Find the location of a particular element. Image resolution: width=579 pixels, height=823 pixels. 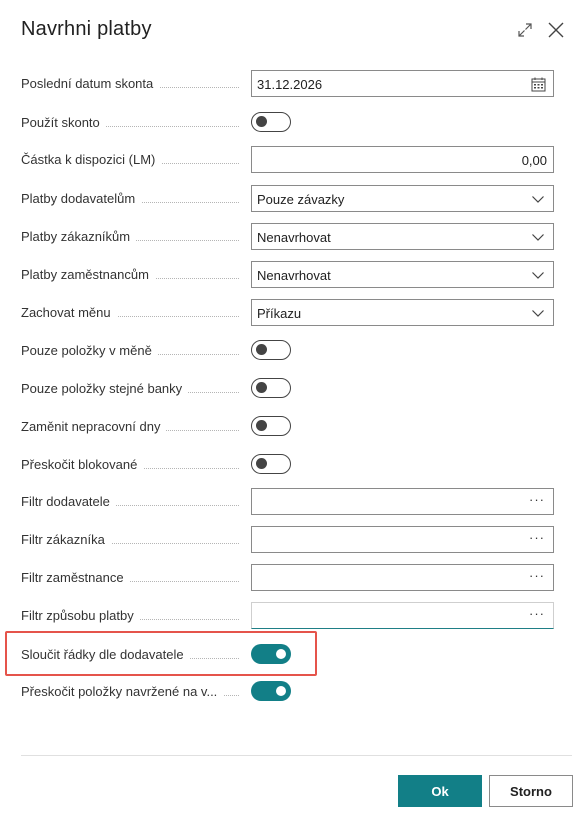

vendor-payments-value: Pouze závazky is located at coordinates (301, 199).